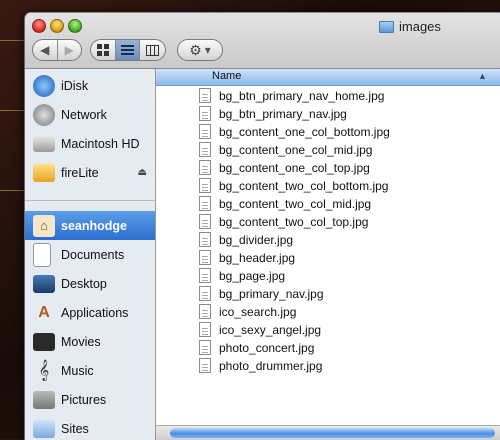 The height and width of the screenshot is (440, 500). Describe the element at coordinates (100, 143) in the screenshot. I see `sidebar-item-label: Macintosh HD` at that location.